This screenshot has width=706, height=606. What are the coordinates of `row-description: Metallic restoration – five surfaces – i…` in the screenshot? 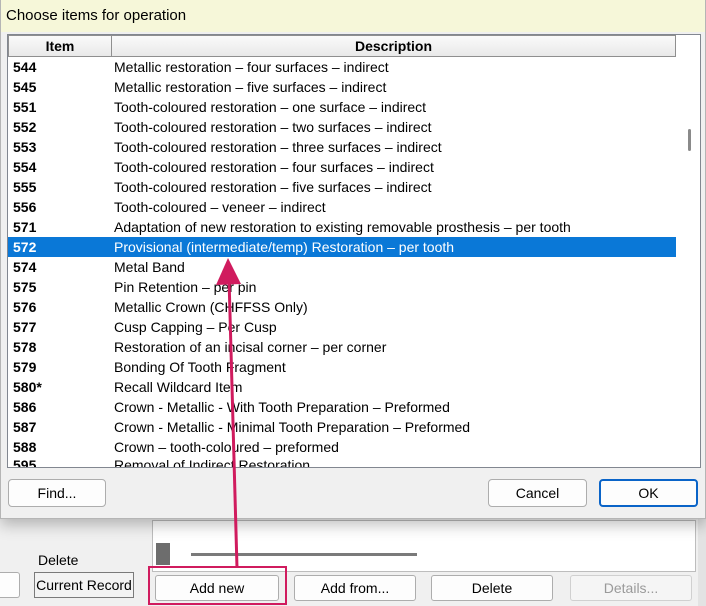 It's located at (250, 87).